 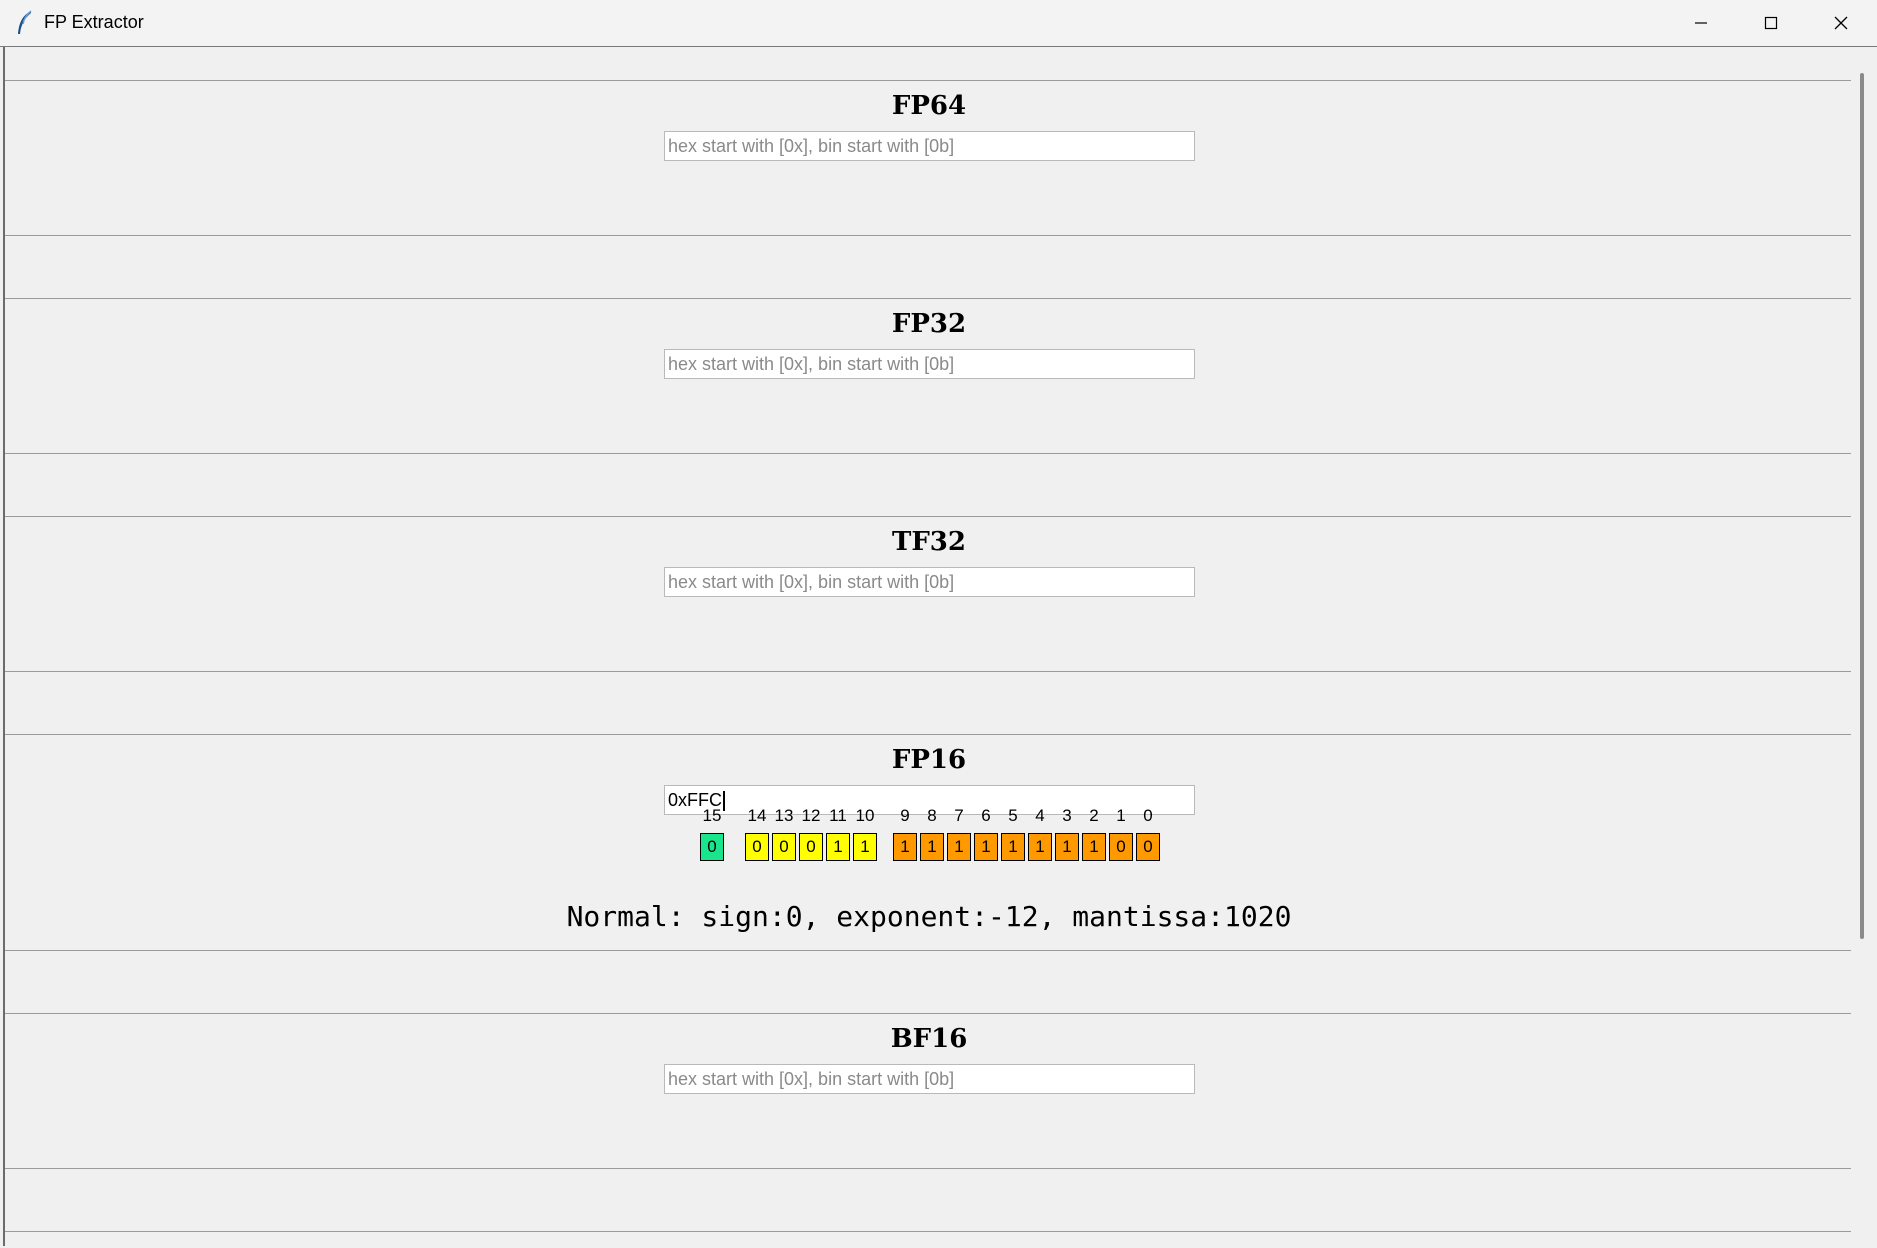 I want to click on bit-index-label: 15, so click(x=712, y=815).